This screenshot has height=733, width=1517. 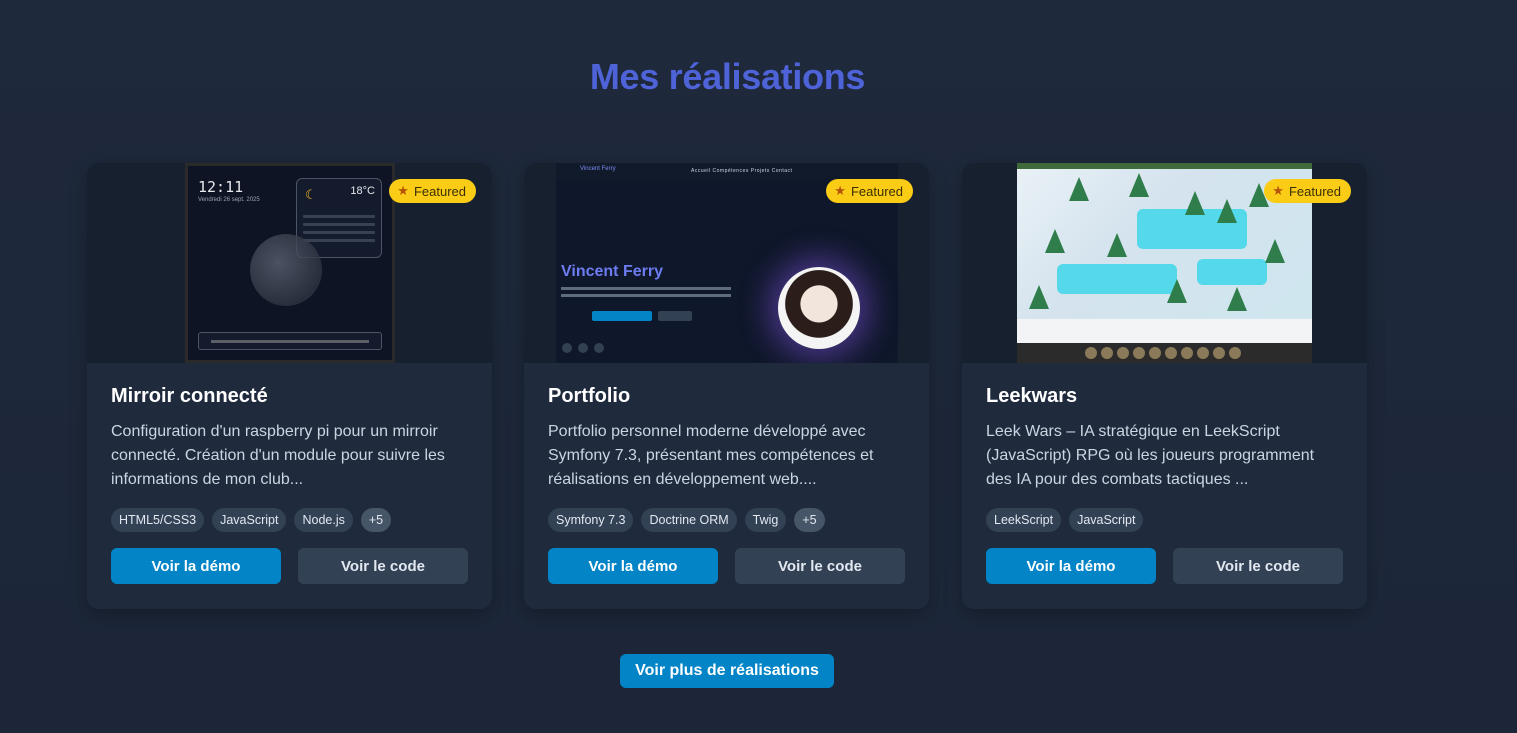 I want to click on section-title: Mes réalisations, so click(x=727, y=76).